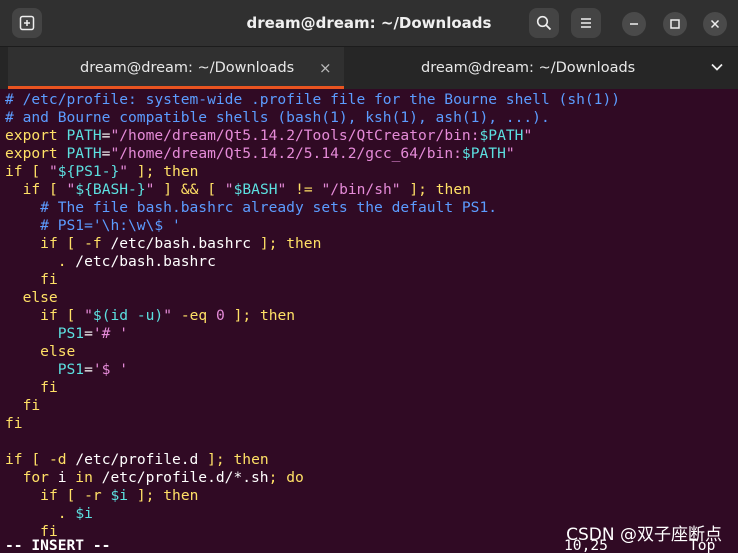 The width and height of the screenshot is (738, 553). Describe the element at coordinates (128, 315) in the screenshot. I see `code-token: $(id -u)` at that location.